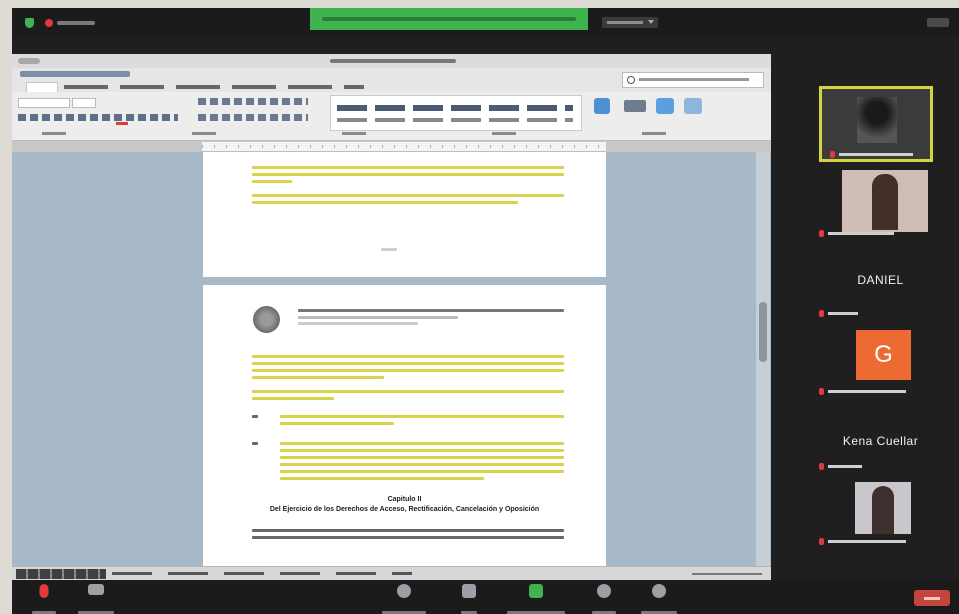  I want to click on font-size-select, so click(84, 103).